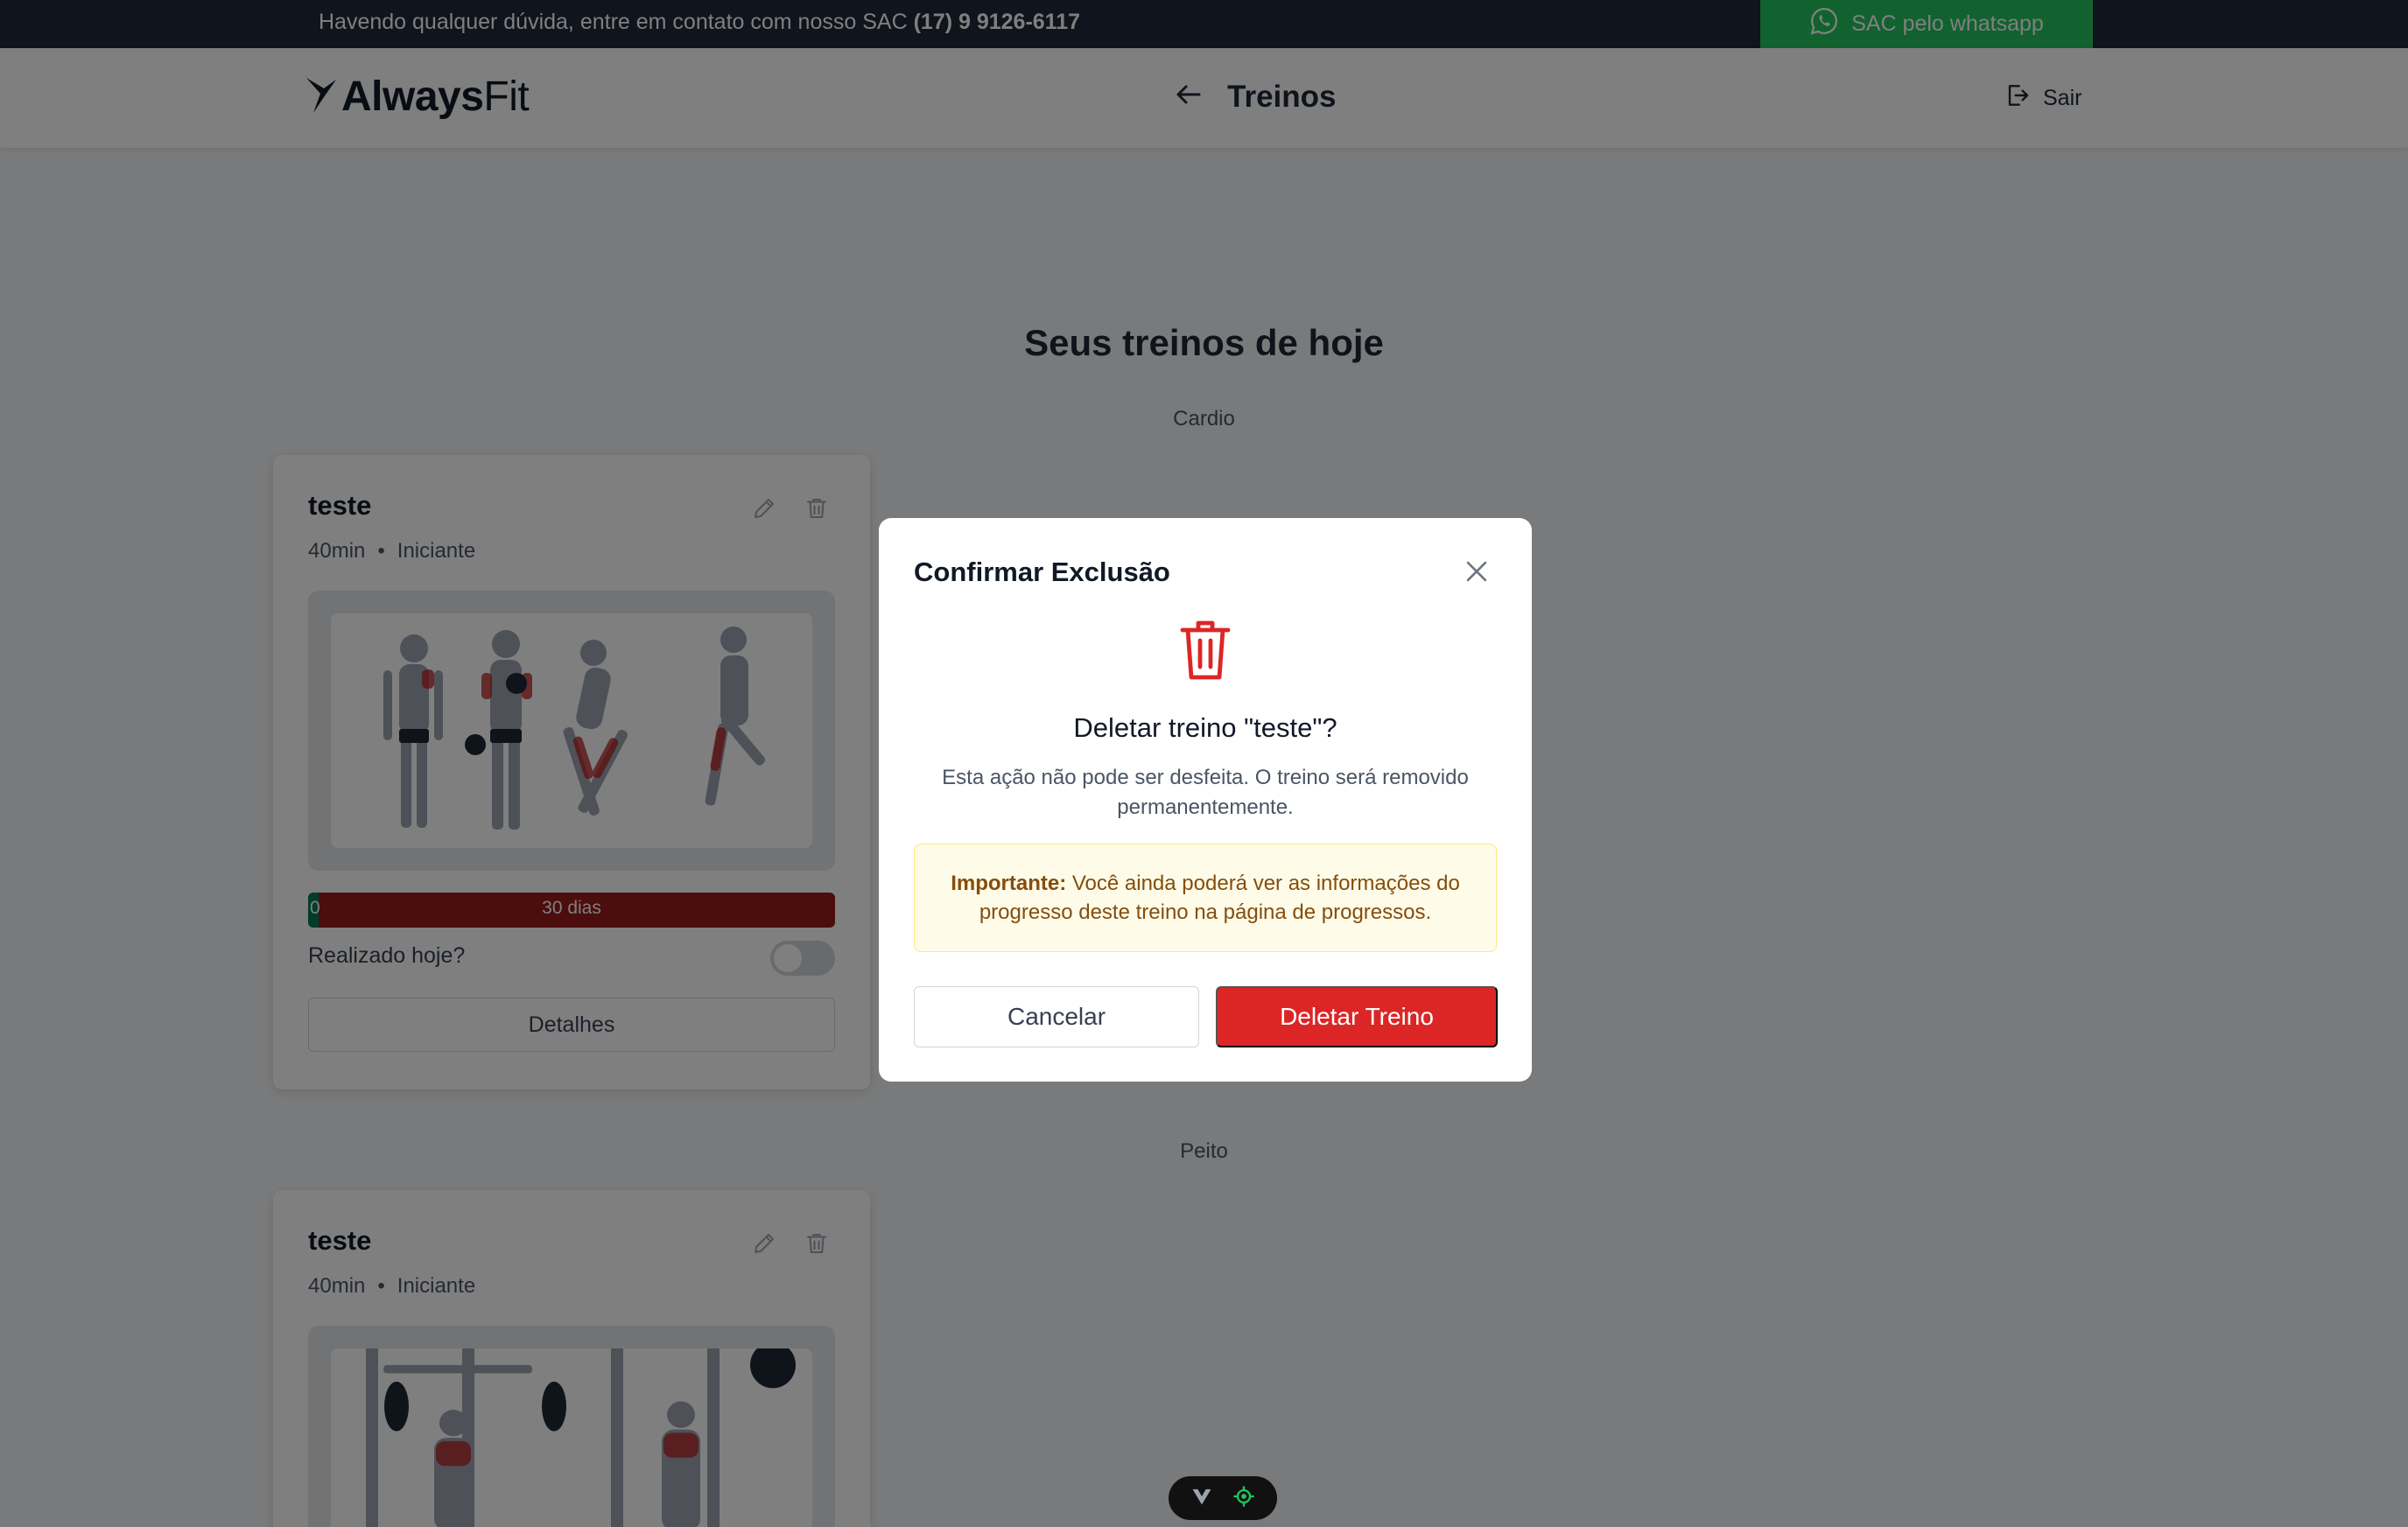 The width and height of the screenshot is (2408, 1527). Describe the element at coordinates (1223, 1498) in the screenshot. I see `devtools-toolbar` at that location.